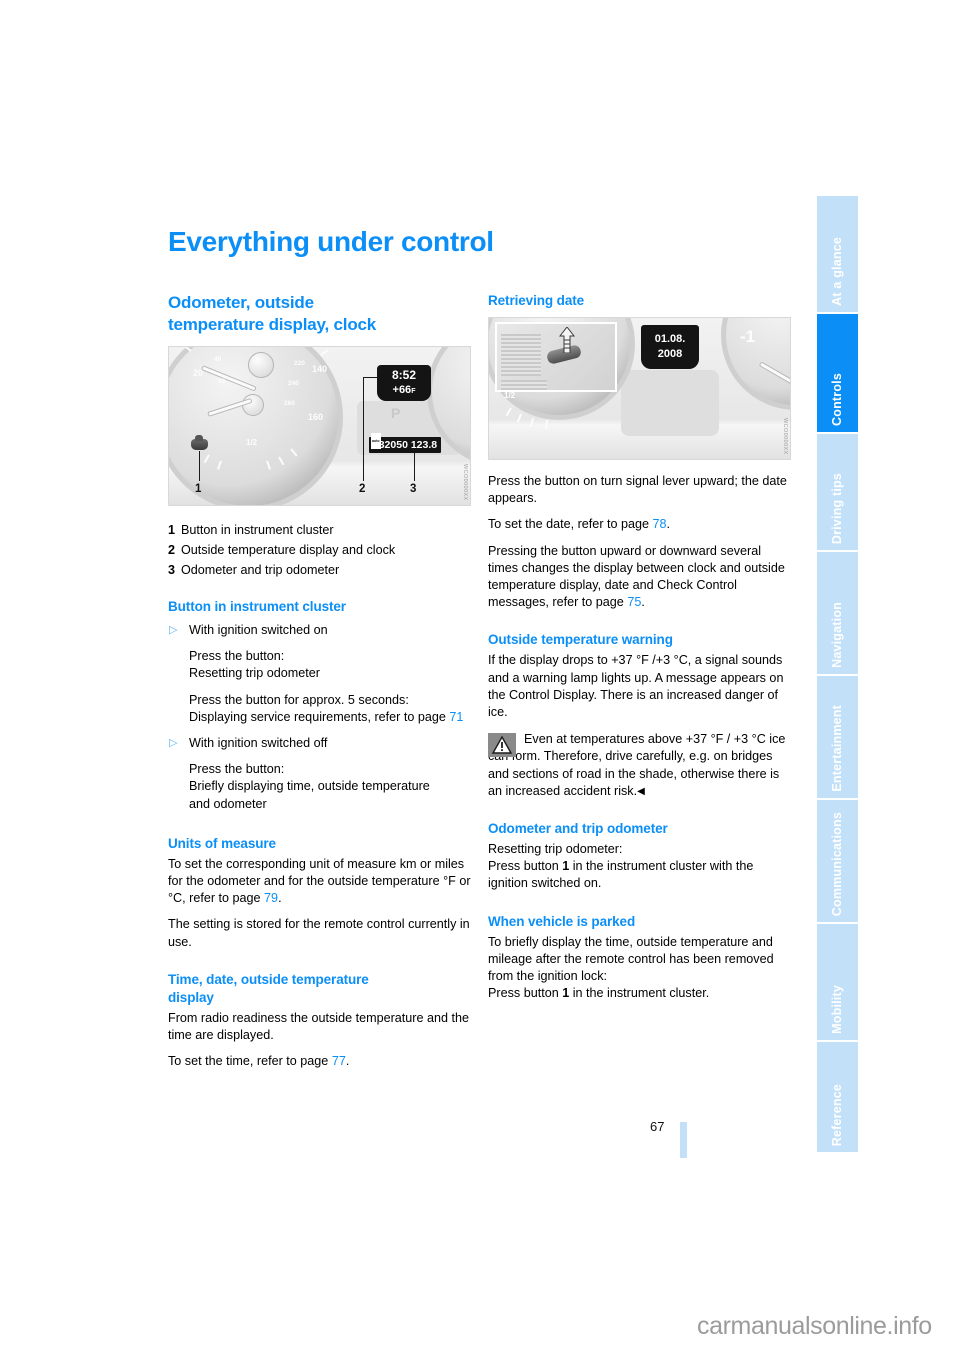 The width and height of the screenshot is (960, 1358). I want to click on legend-item: 2 Outside temperature display and clock, so click(319, 550).